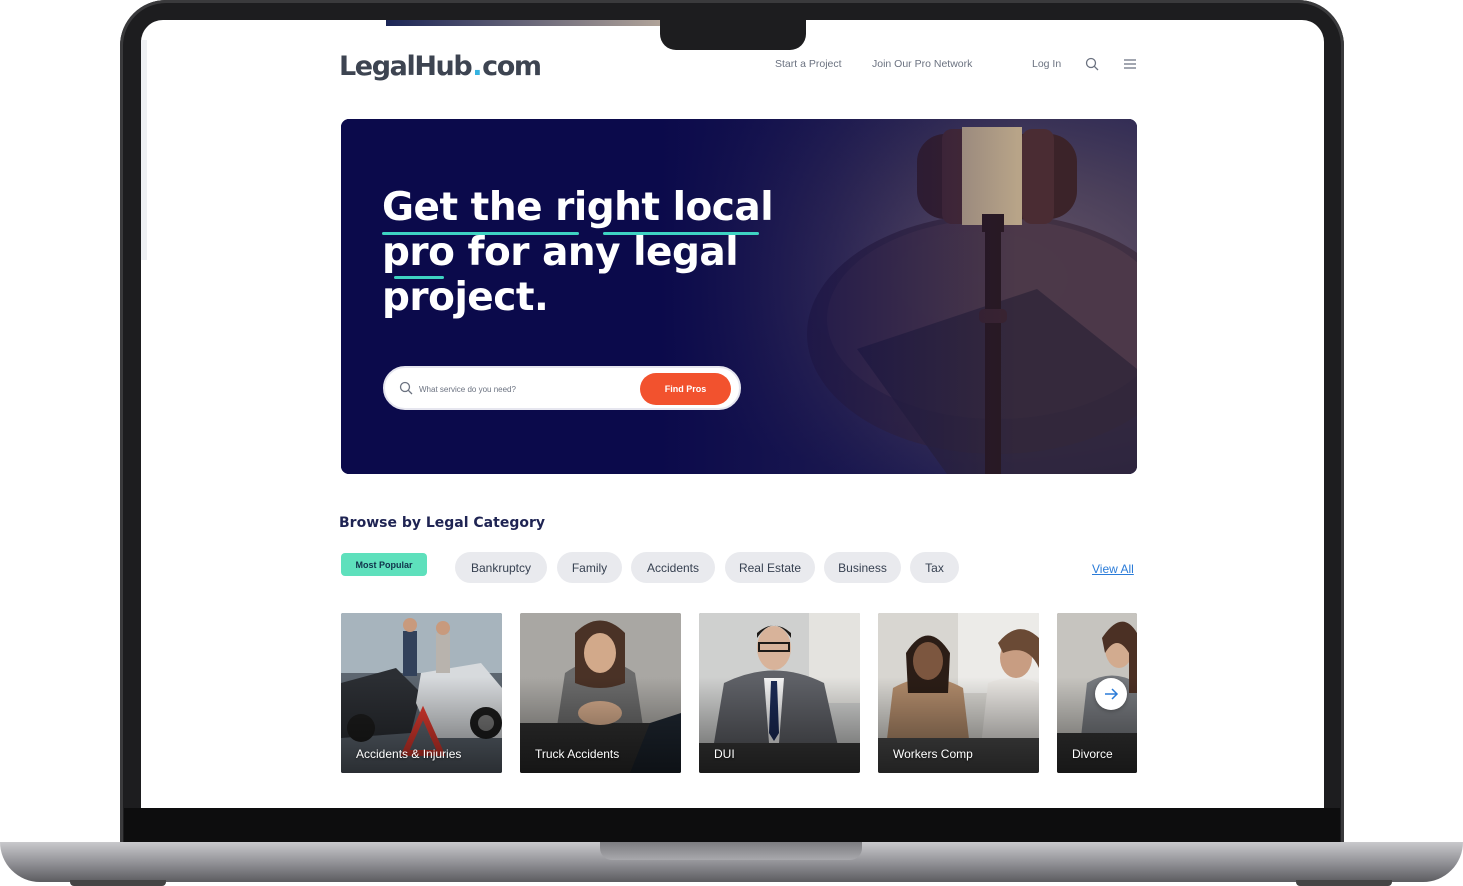  What do you see at coordinates (421, 693) in the screenshot?
I see `category-card-accidents-injuries: Accidents & Injuries` at bounding box center [421, 693].